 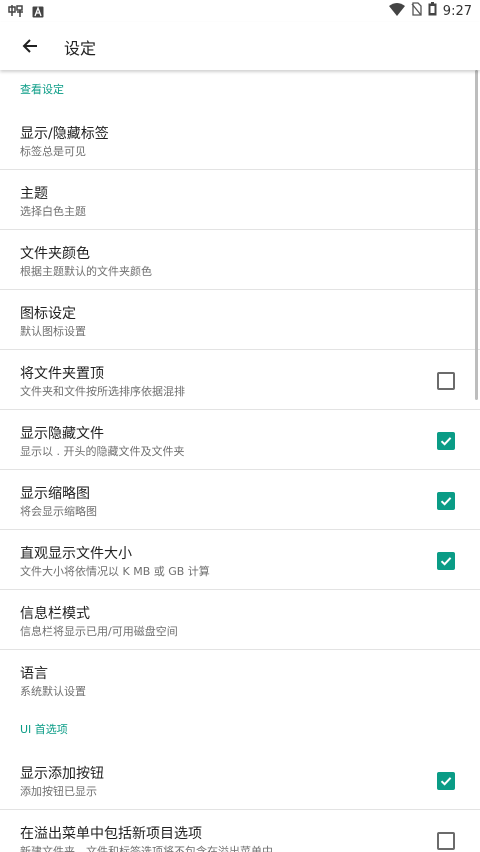 I want to click on setting-show-add-button: 显示添加按钮 添加按钮已显示, so click(x=240, y=780).